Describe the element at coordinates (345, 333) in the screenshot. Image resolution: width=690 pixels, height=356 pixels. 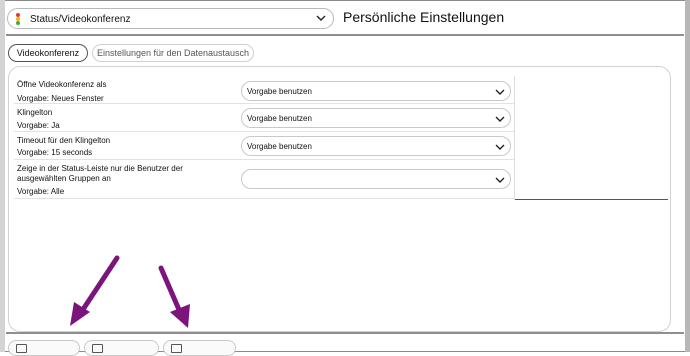
I see `footer-divider` at that location.